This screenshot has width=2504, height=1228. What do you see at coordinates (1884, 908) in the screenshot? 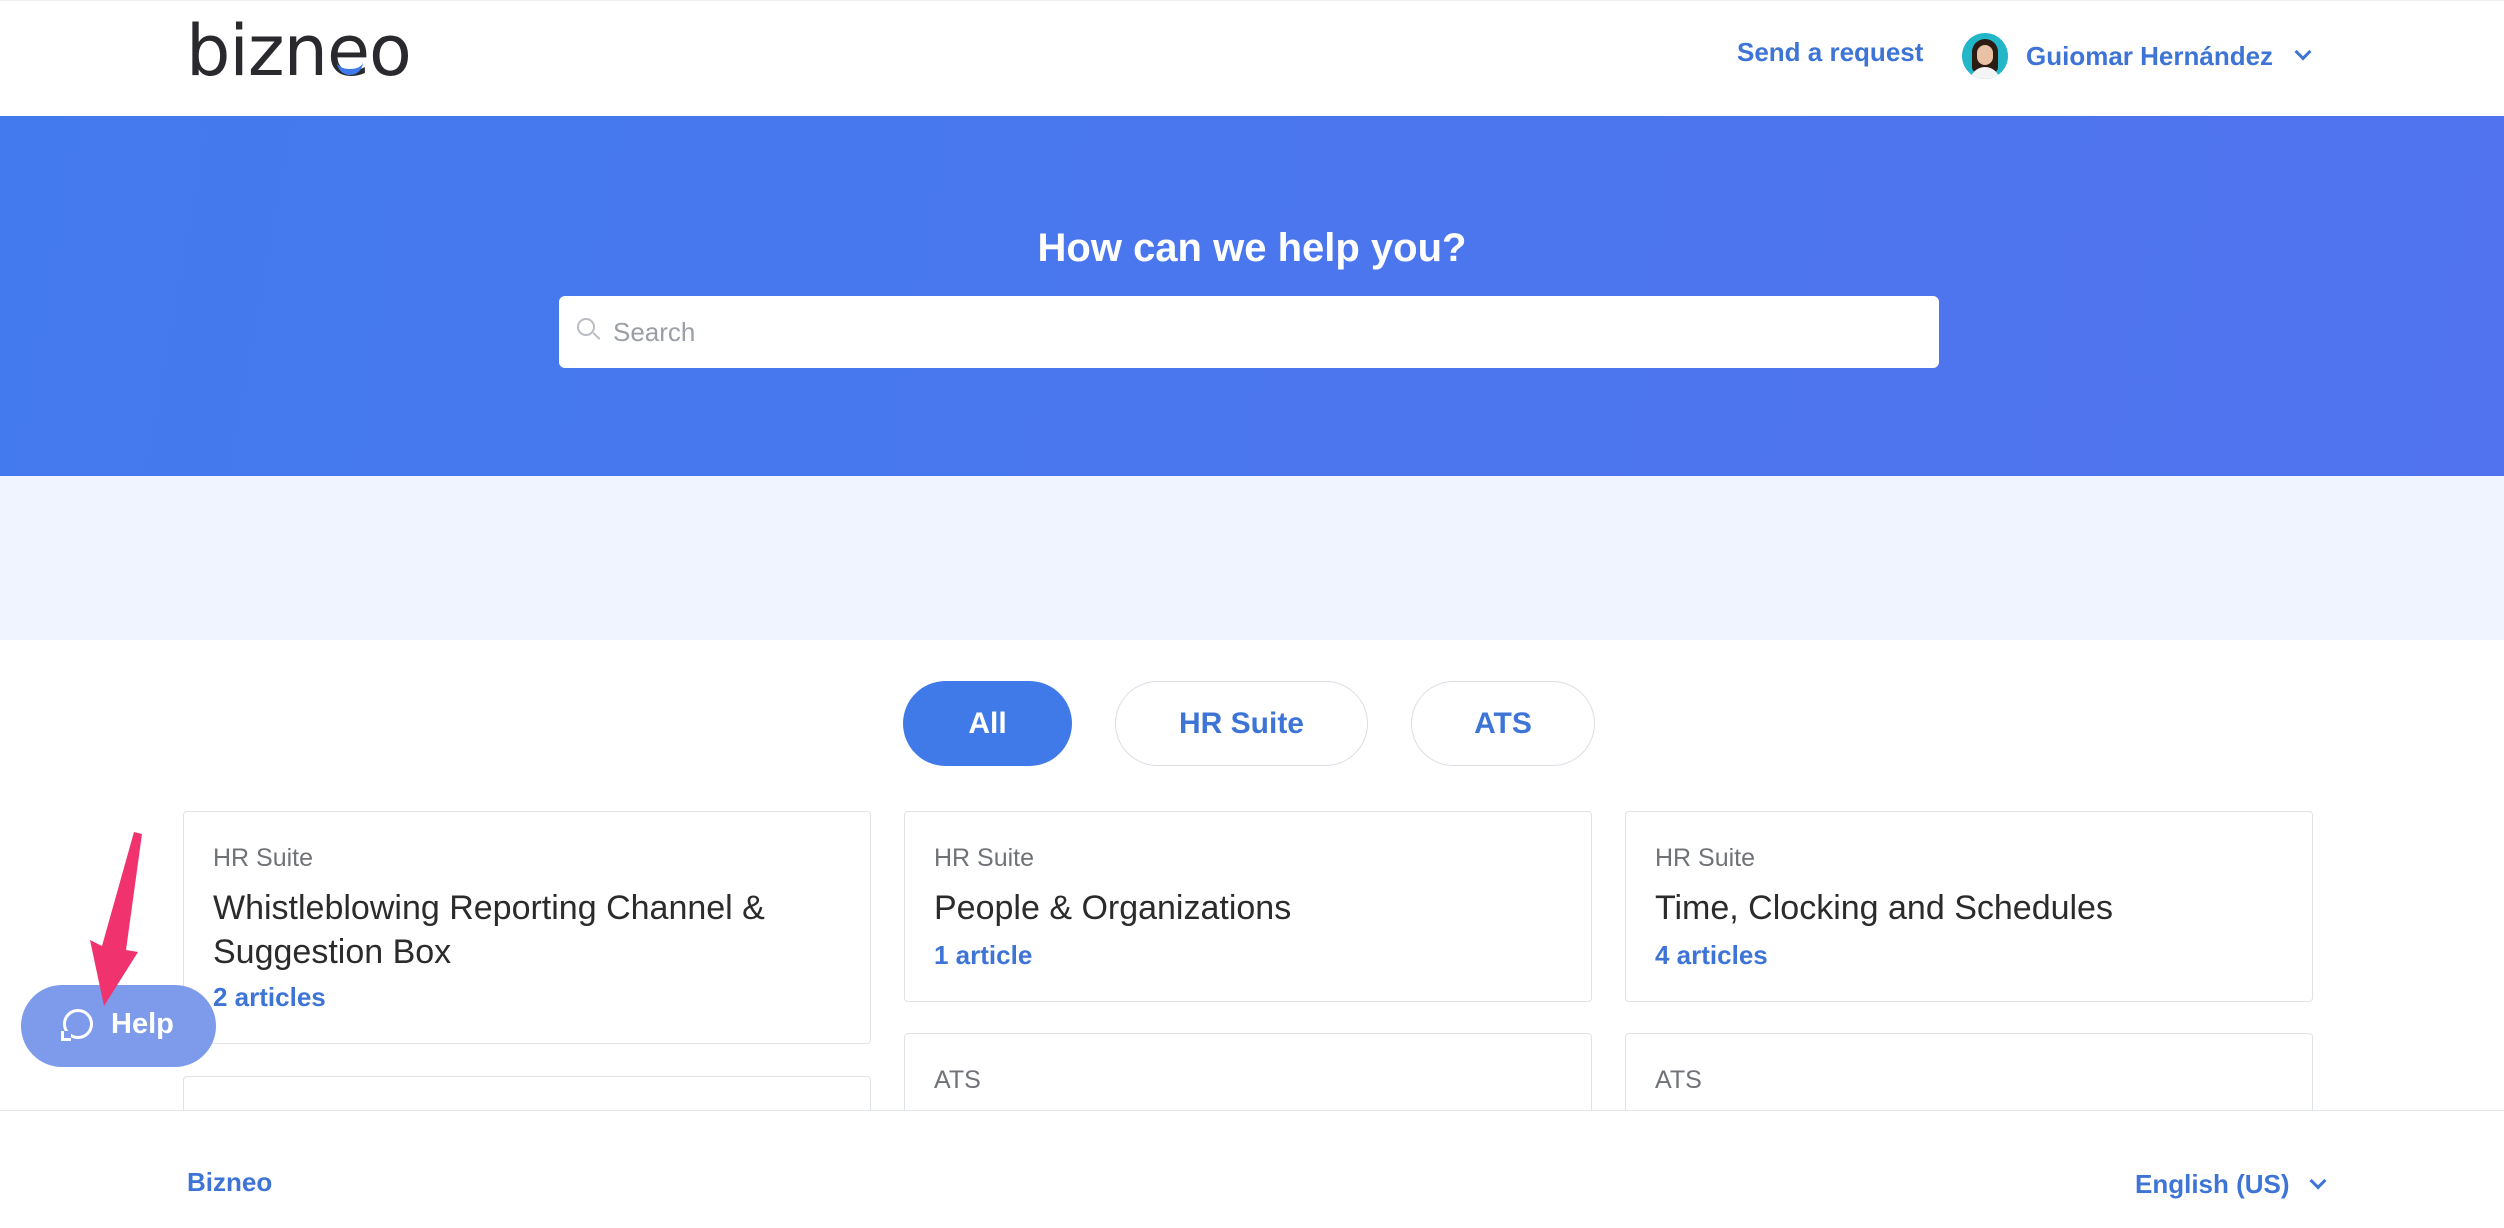
I see `card-title: Time, Clocking and Schedules` at bounding box center [1884, 908].